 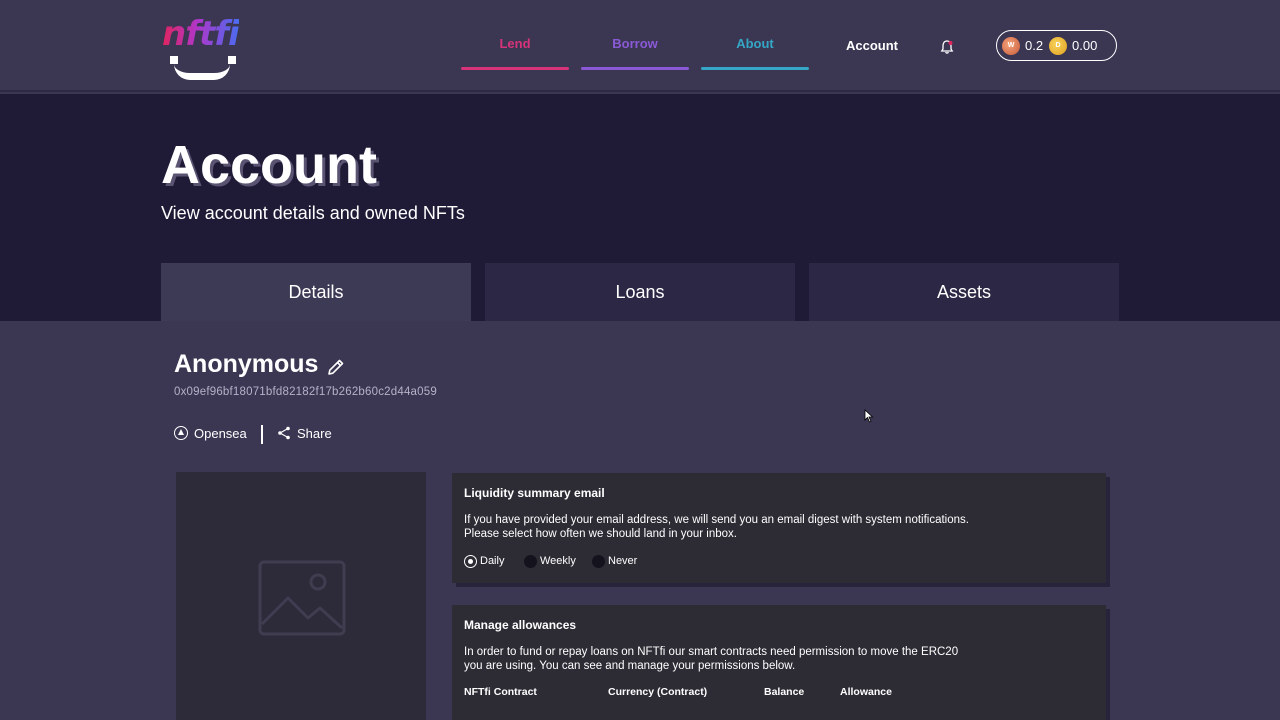 What do you see at coordinates (500, 692) in the screenshot?
I see `column-header-contract: NFTfi Contract` at bounding box center [500, 692].